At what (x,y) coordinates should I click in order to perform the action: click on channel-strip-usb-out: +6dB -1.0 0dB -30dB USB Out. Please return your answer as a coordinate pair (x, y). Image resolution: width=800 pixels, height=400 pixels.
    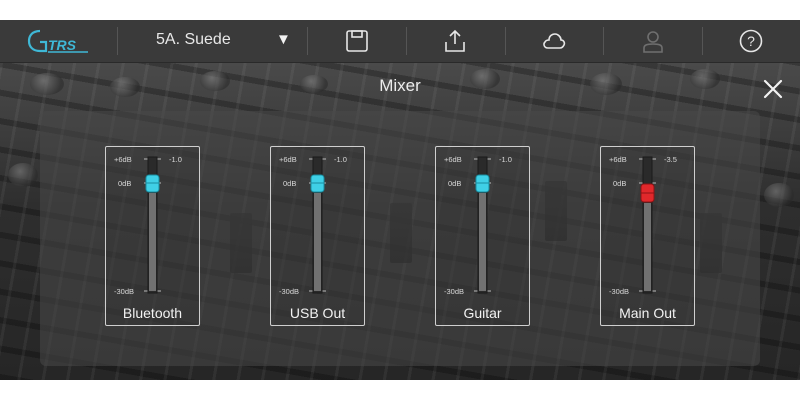
    Looking at the image, I should click on (317, 236).